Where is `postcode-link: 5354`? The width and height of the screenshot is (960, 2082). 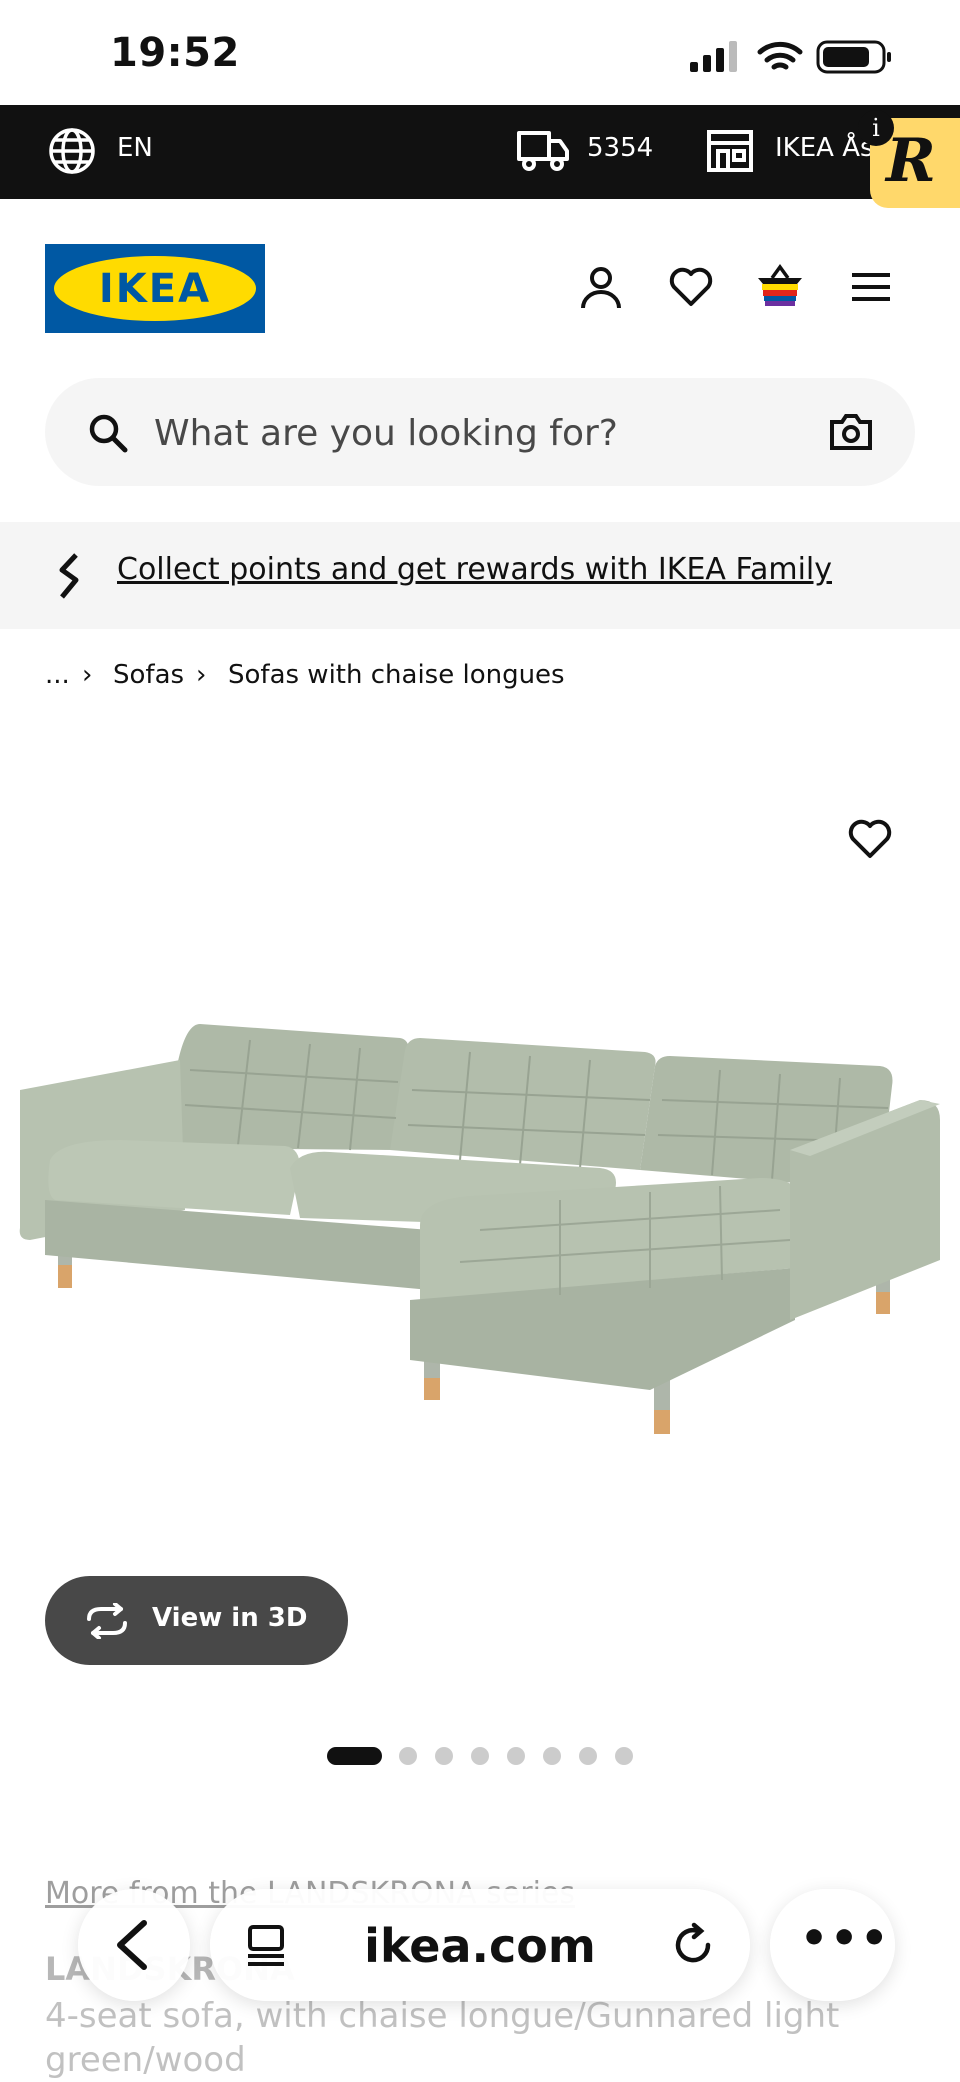 postcode-link: 5354 is located at coordinates (620, 148).